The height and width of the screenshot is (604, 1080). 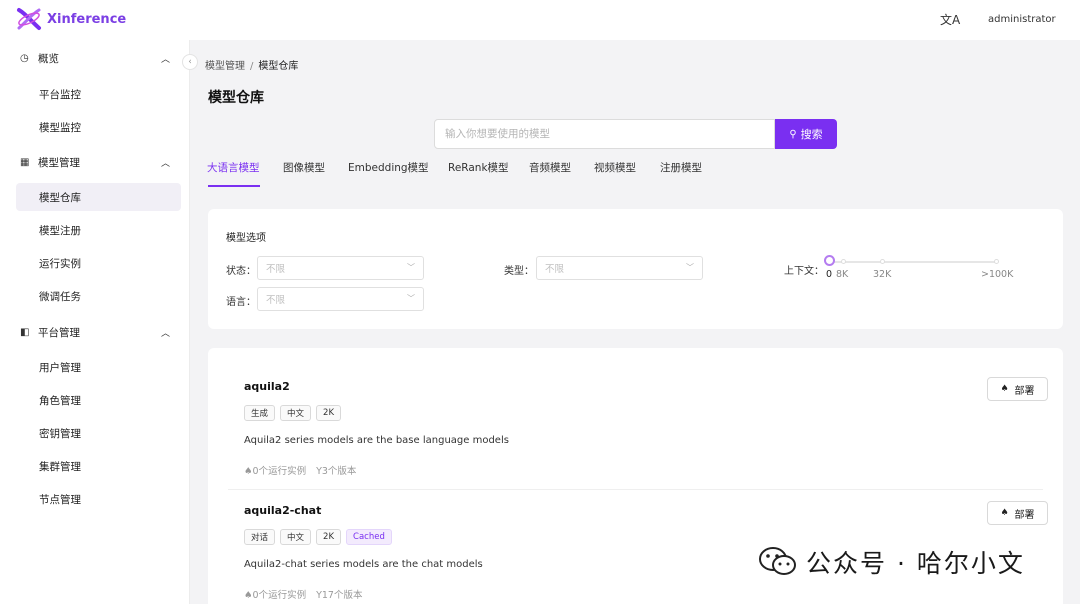 What do you see at coordinates (388, 172) in the screenshot?
I see `tab-embedding: Embedding模型` at bounding box center [388, 172].